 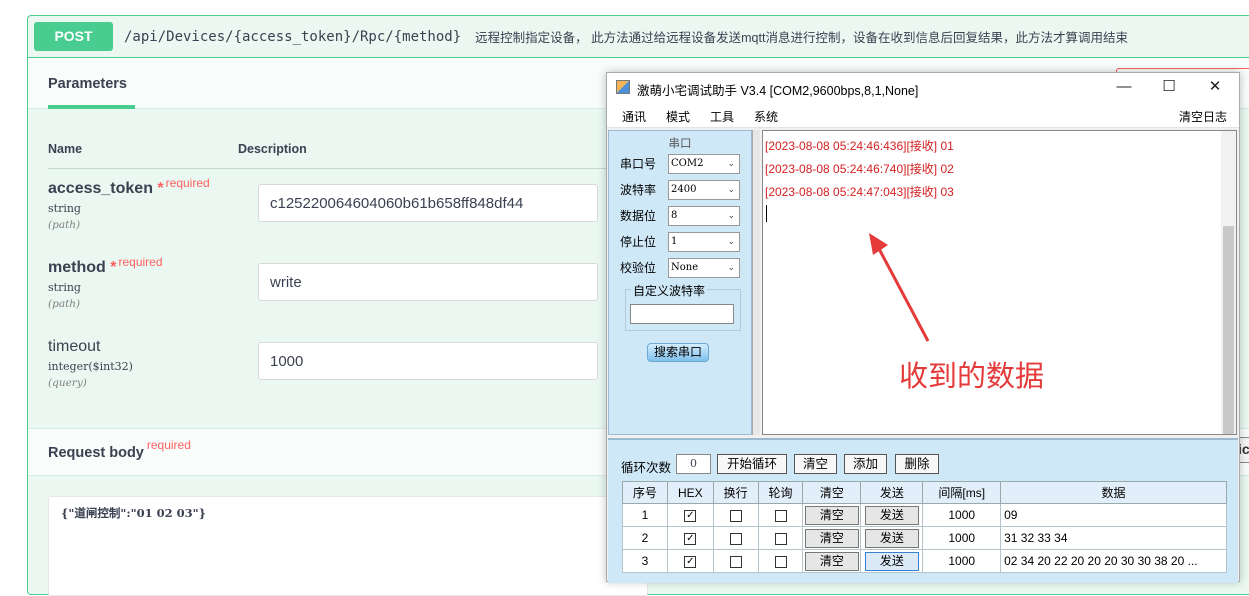 I want to click on menu-comm: 通讯, so click(x=634, y=116).